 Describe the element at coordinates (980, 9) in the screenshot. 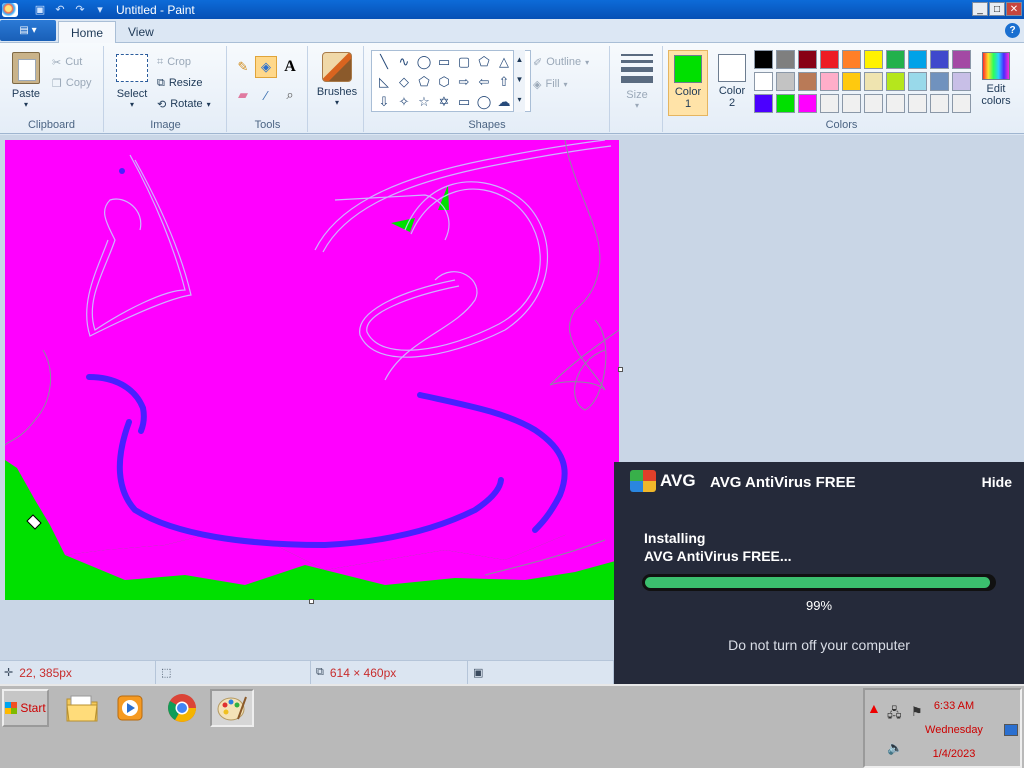

I see `minimize-button: _` at that location.